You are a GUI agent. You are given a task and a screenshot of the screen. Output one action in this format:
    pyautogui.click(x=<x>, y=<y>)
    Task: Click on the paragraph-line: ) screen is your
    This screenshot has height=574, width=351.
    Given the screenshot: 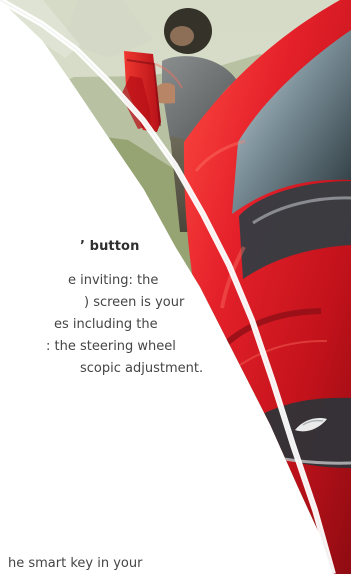 What is the action you would take?
    pyautogui.click(x=134, y=302)
    